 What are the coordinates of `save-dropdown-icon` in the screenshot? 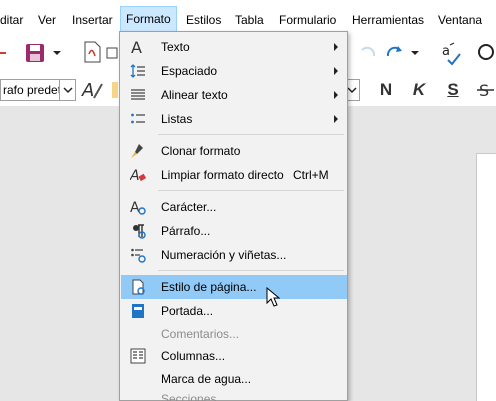 It's located at (57, 53).